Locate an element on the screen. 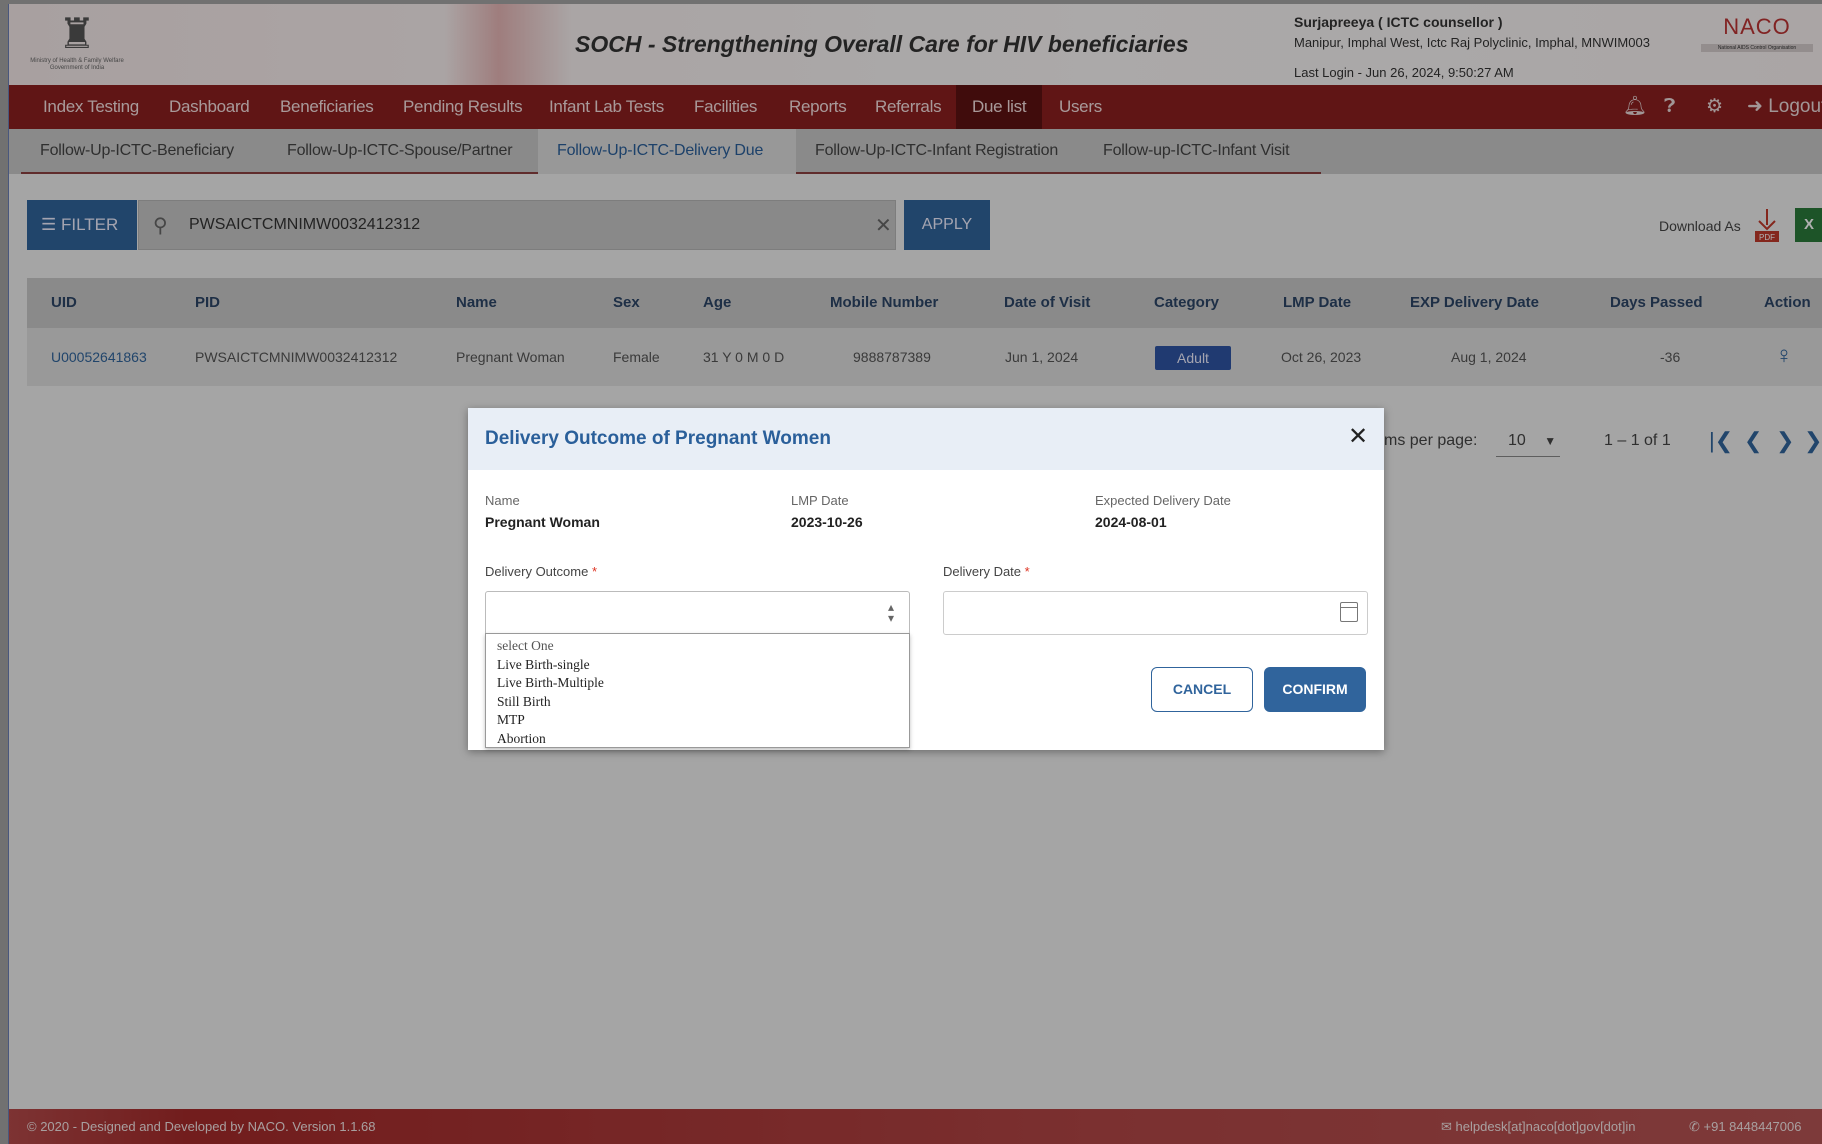 The image size is (1822, 1144). name-value: Pregnant Woman is located at coordinates (542, 522).